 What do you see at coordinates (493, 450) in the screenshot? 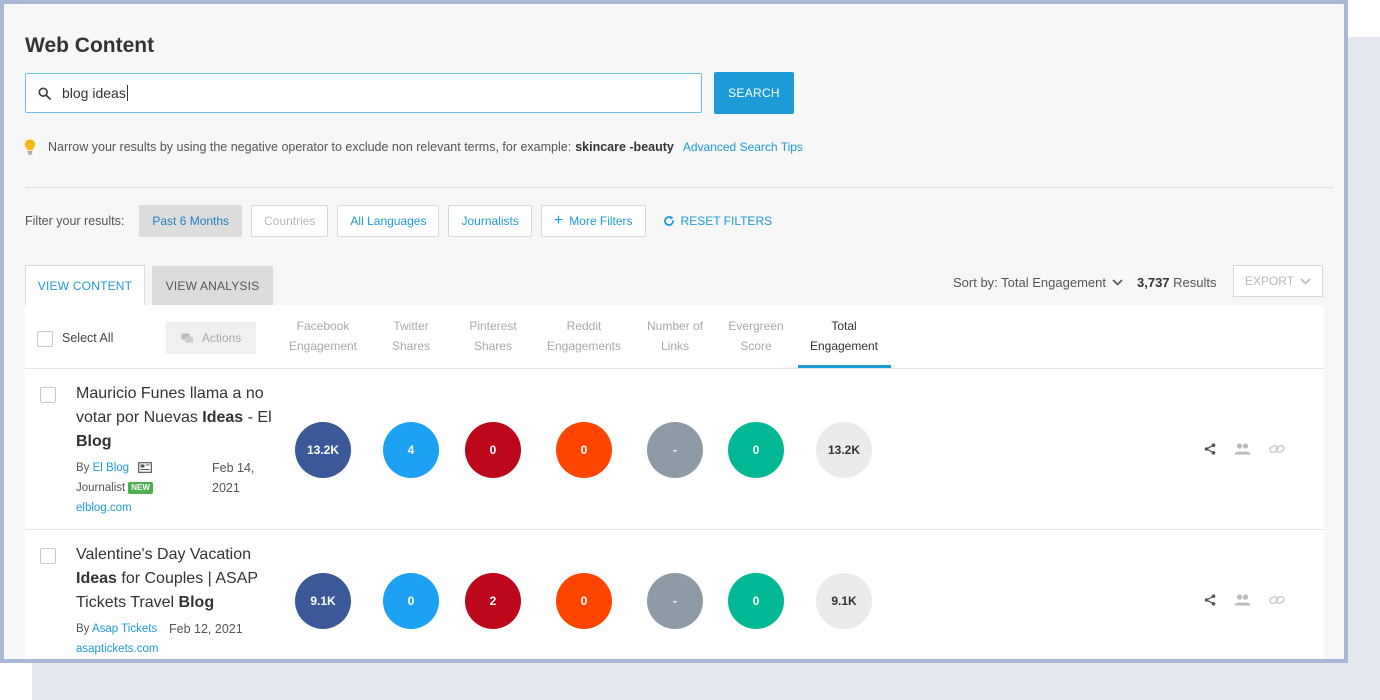
I see `pinterest-shares-value: 0` at bounding box center [493, 450].